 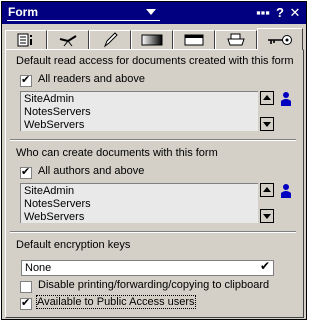 I want to click on tab-printing, so click(x=236, y=39).